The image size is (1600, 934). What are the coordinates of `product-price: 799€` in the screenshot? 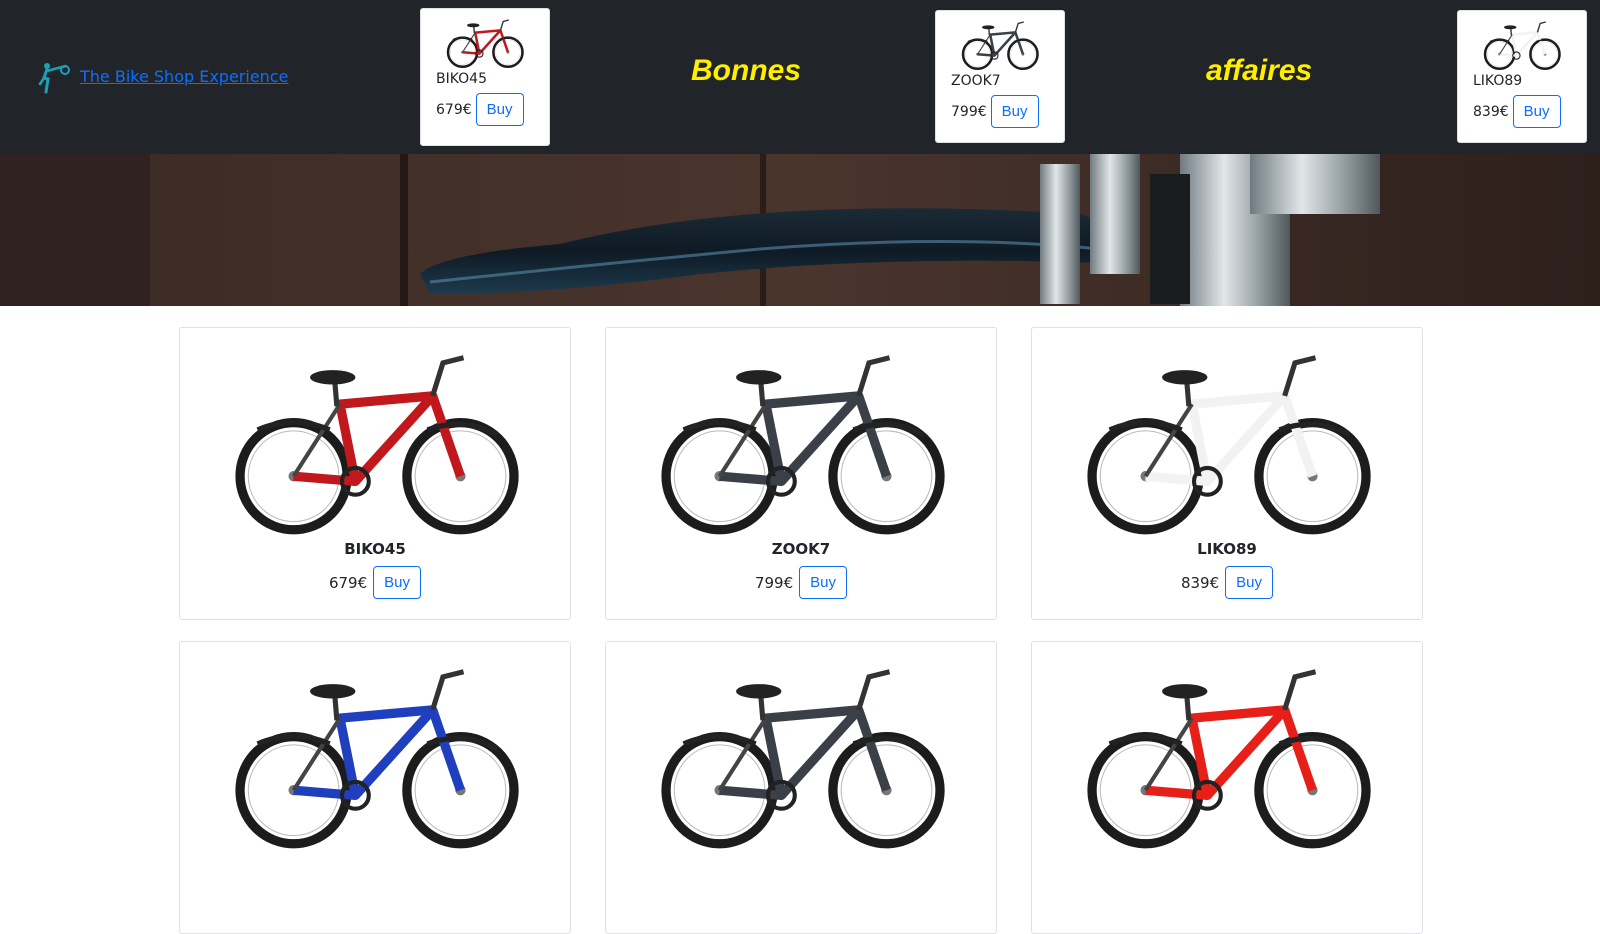 It's located at (774, 582).